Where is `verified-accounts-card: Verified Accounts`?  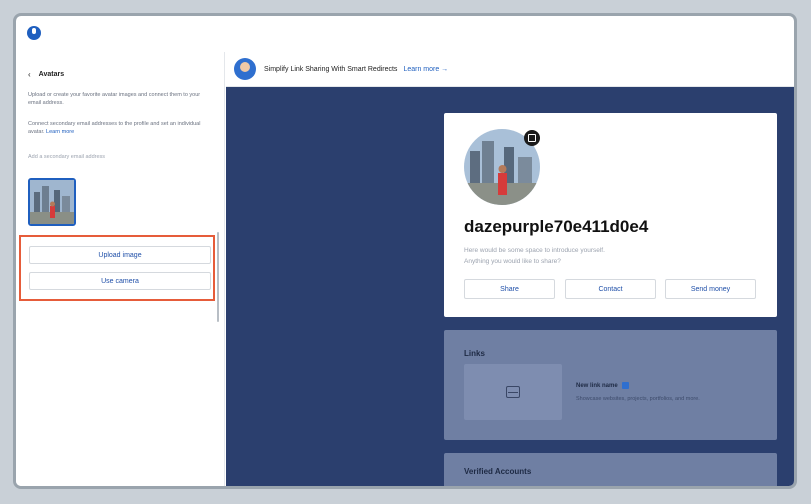
verified-accounts-card: Verified Accounts is located at coordinates (610, 469).